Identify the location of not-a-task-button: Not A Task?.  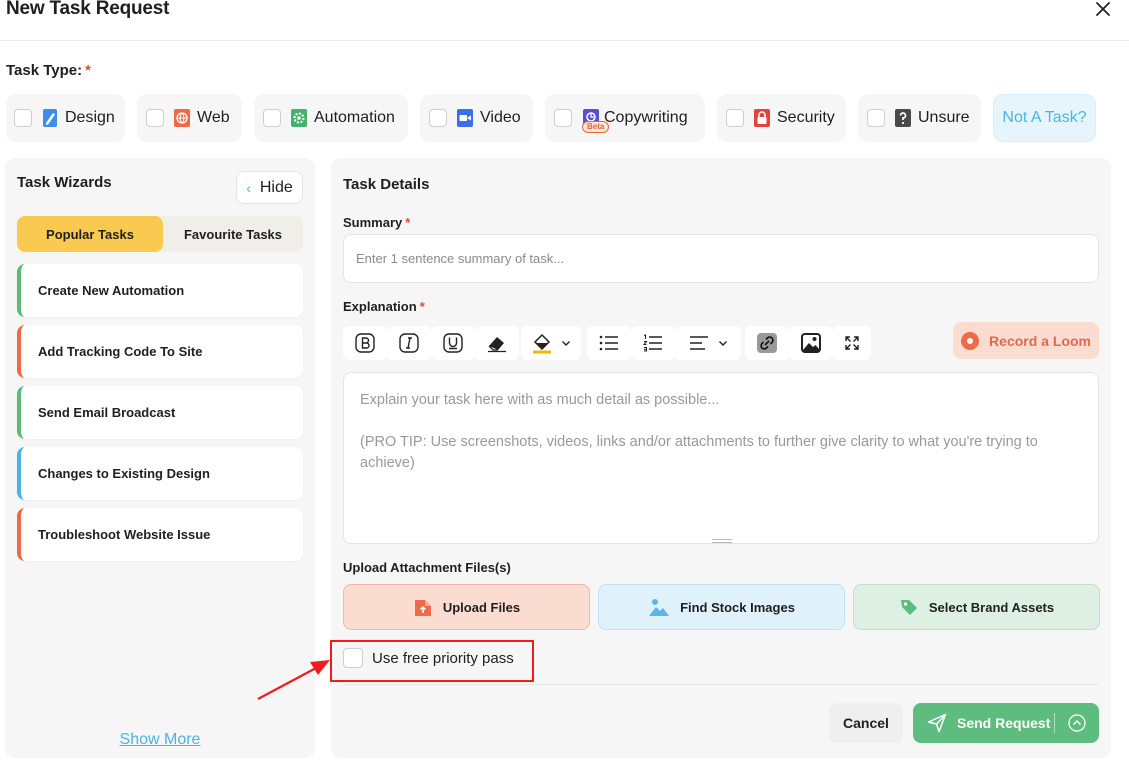
(1044, 118).